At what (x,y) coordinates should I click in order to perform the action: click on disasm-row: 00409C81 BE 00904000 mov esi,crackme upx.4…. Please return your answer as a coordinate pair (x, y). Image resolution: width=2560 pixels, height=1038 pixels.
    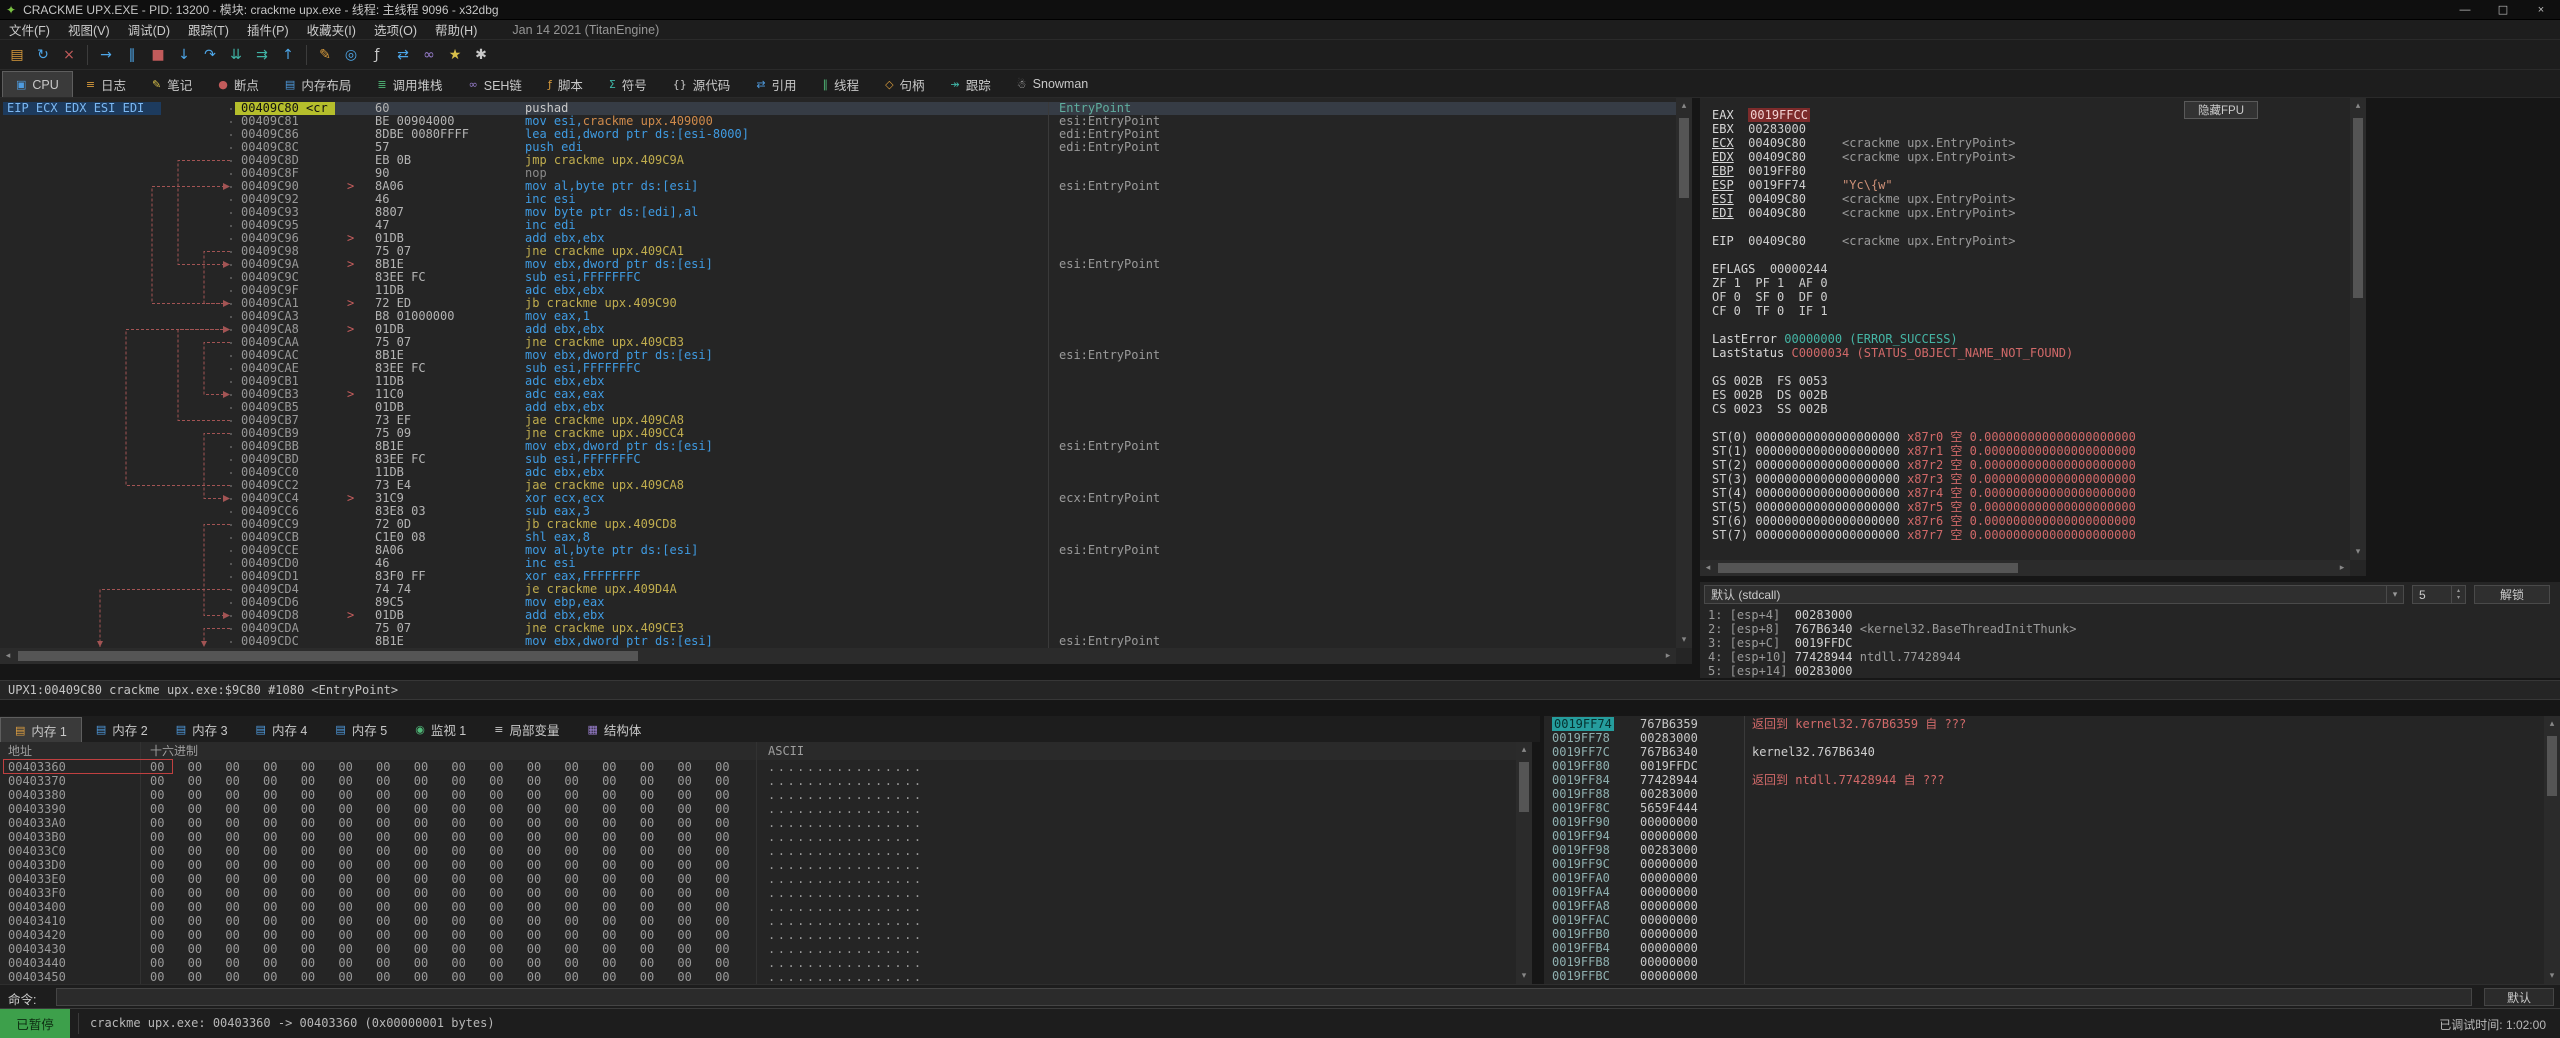
    Looking at the image, I should click on (838, 121).